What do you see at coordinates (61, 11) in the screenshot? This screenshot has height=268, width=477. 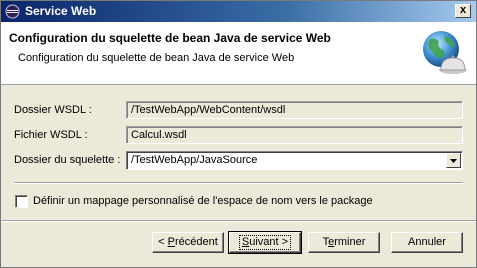 I see `window-title: Service Web` at bounding box center [61, 11].